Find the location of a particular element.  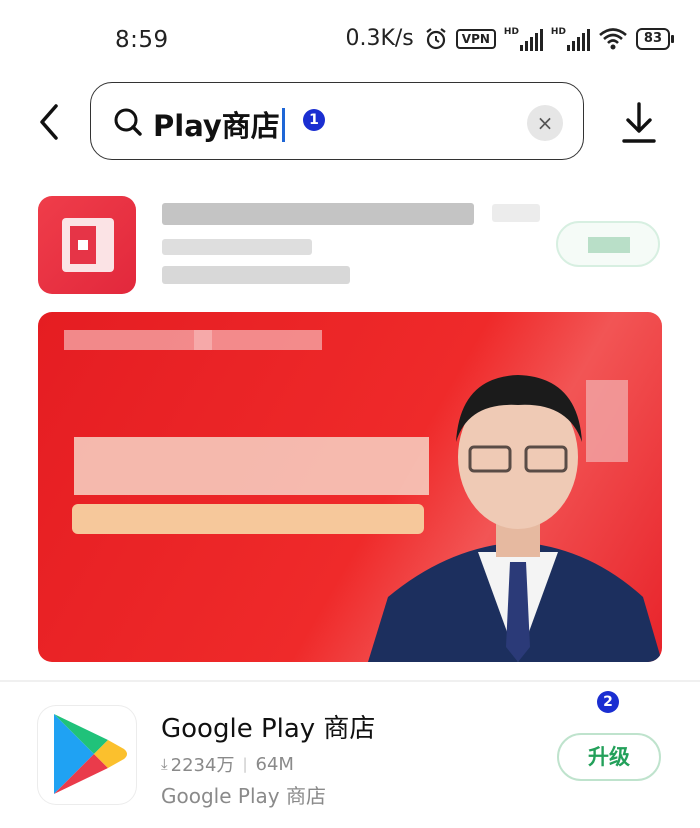

section-divider is located at coordinates (350, 681).